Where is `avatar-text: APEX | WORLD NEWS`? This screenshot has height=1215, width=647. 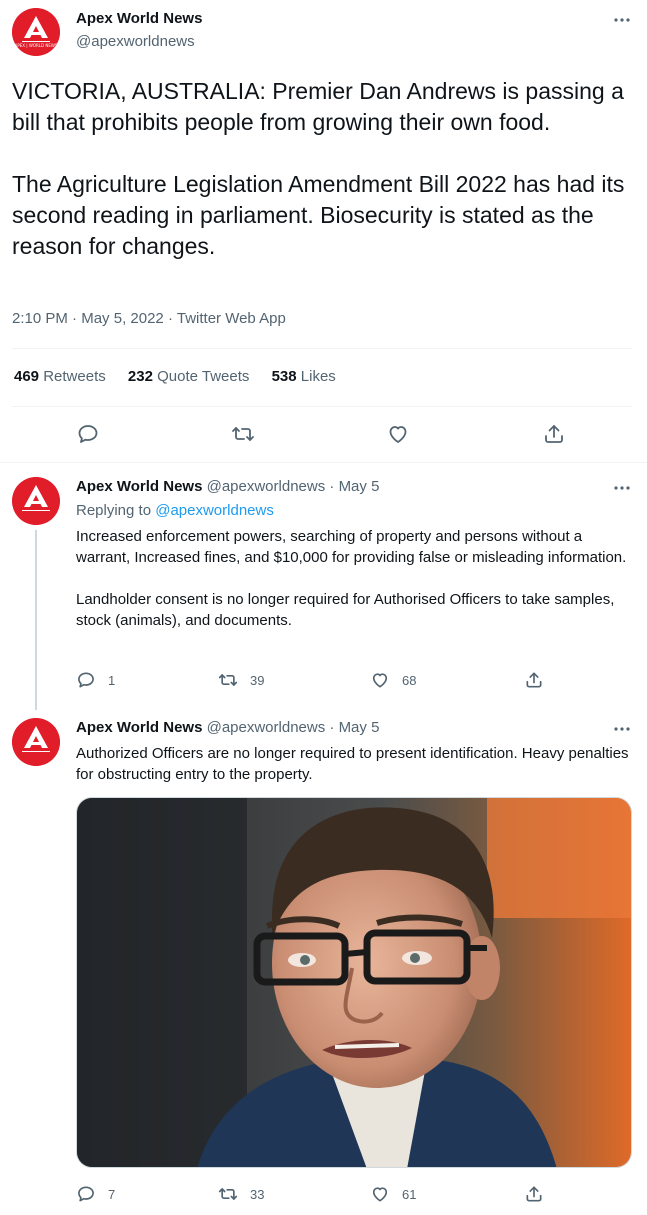 avatar-text: APEX | WORLD NEWS is located at coordinates (36, 45).